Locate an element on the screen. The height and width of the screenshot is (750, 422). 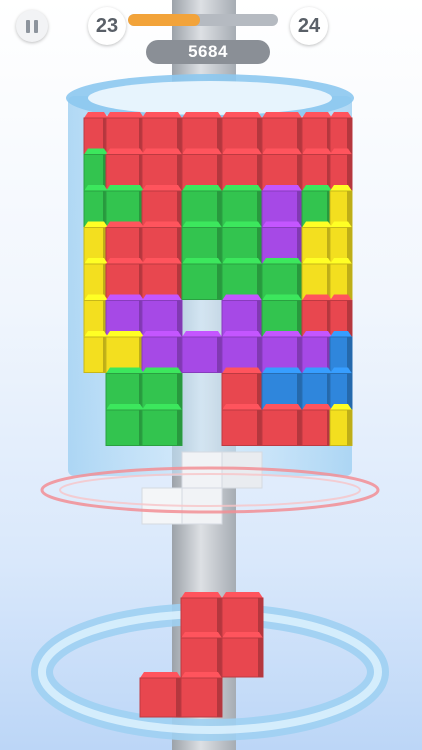
current-level-badge: 23 is located at coordinates (107, 26).